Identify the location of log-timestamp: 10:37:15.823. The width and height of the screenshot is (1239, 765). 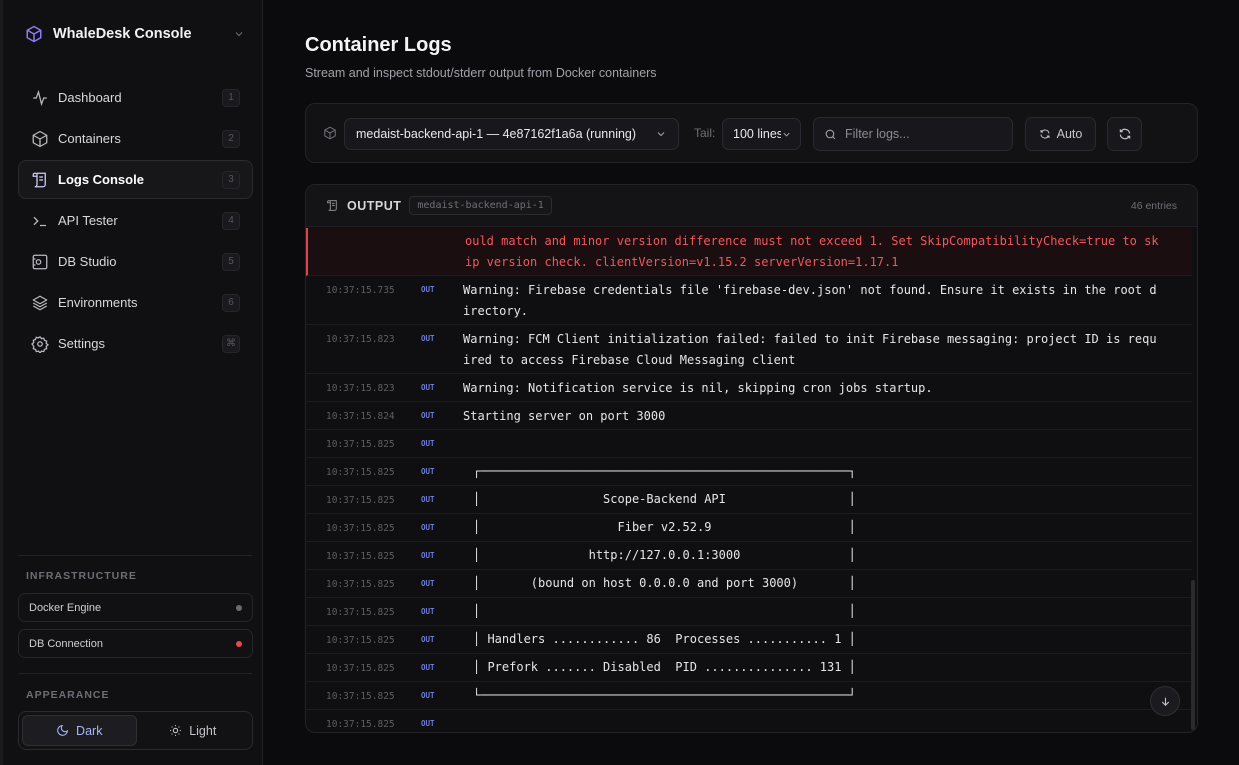
(360, 339).